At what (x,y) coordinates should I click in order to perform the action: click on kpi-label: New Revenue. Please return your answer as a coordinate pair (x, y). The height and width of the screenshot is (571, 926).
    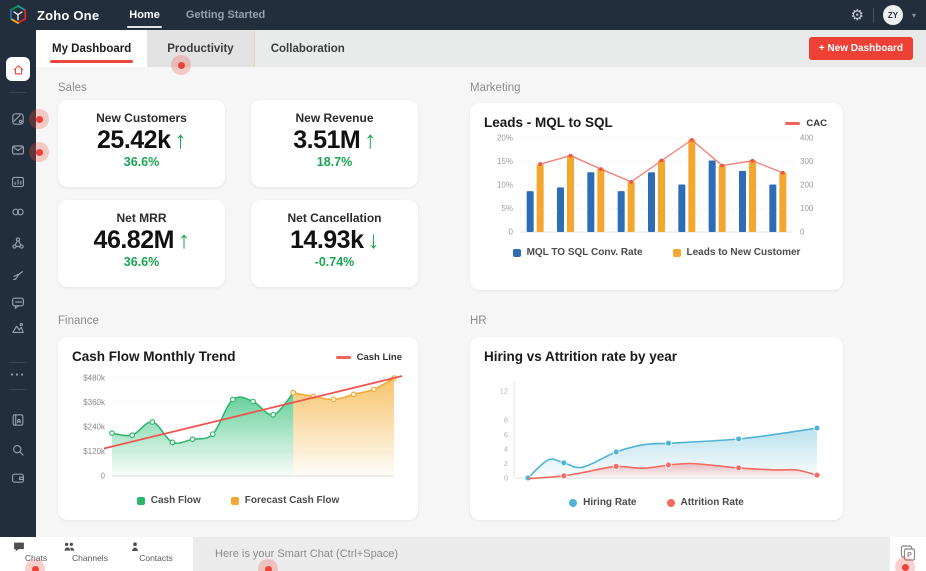
    Looking at the image, I should click on (334, 118).